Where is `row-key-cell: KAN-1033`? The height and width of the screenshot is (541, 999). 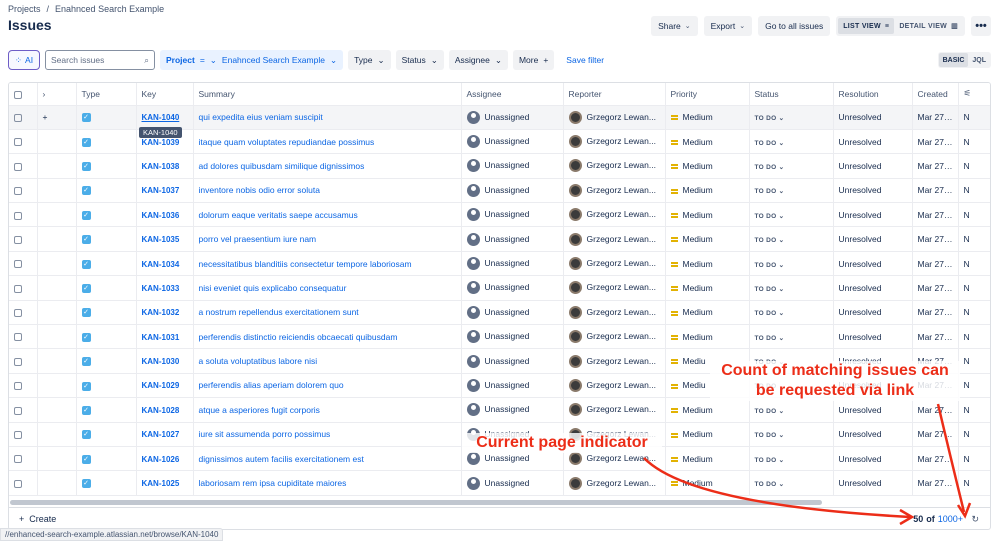
row-key-cell: KAN-1033 is located at coordinates (165, 288).